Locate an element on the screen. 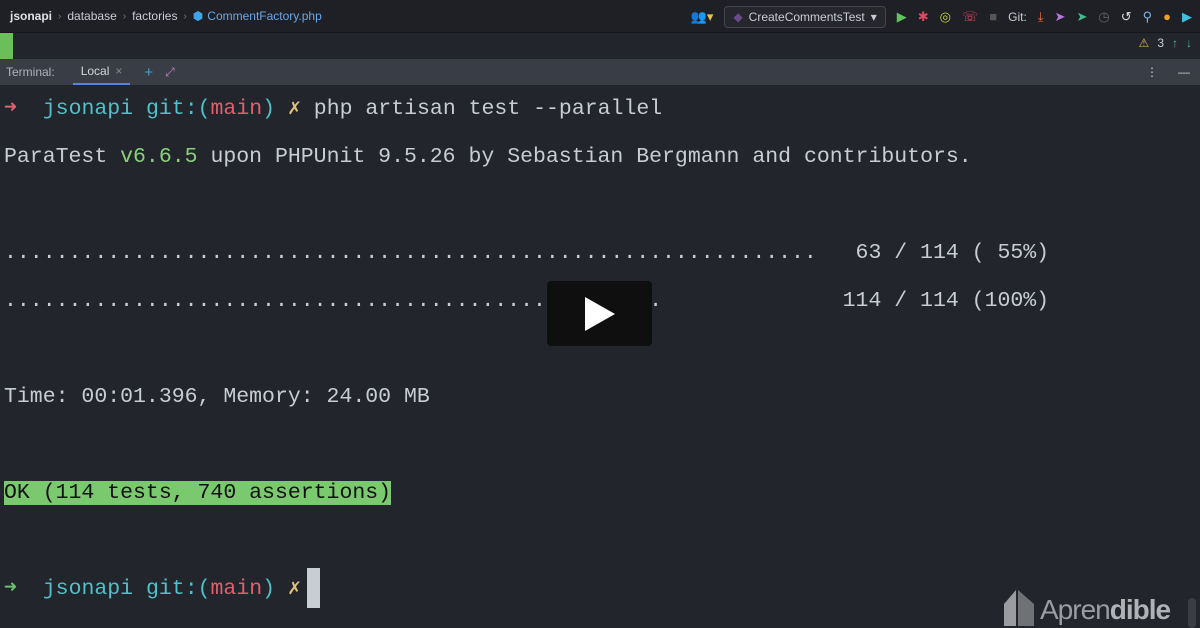 The width and height of the screenshot is (1200, 628). breadcrumb-database: database is located at coordinates (91, 16).